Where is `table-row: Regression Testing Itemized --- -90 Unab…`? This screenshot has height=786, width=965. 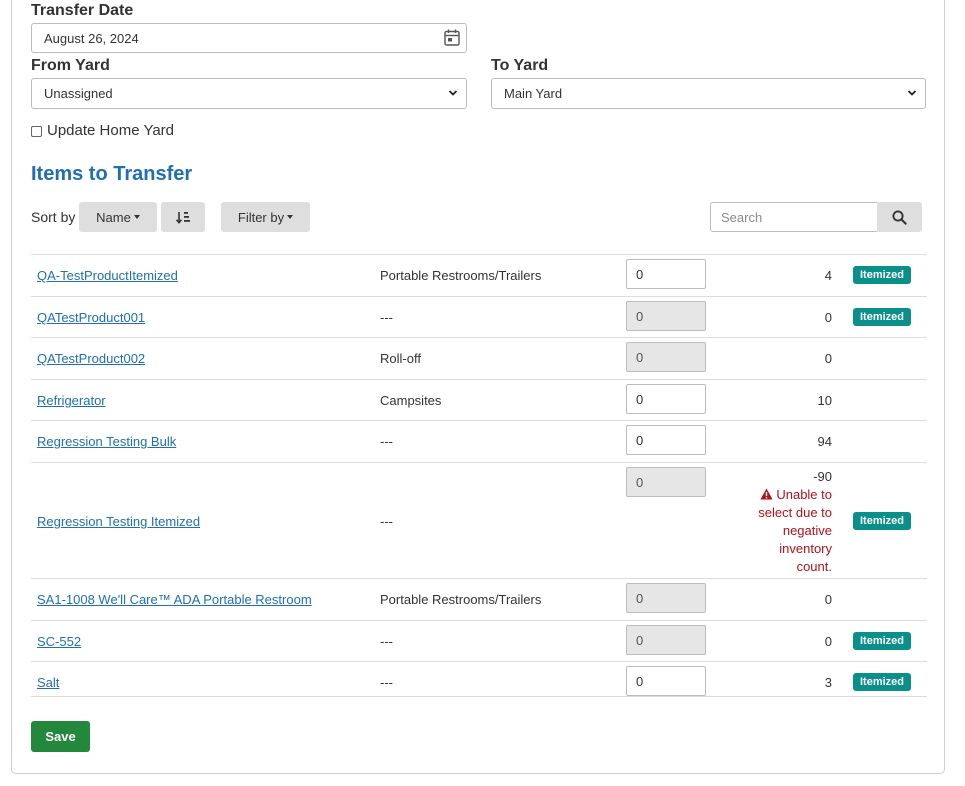 table-row: Regression Testing Itemized --- -90 Unab… is located at coordinates (479, 520).